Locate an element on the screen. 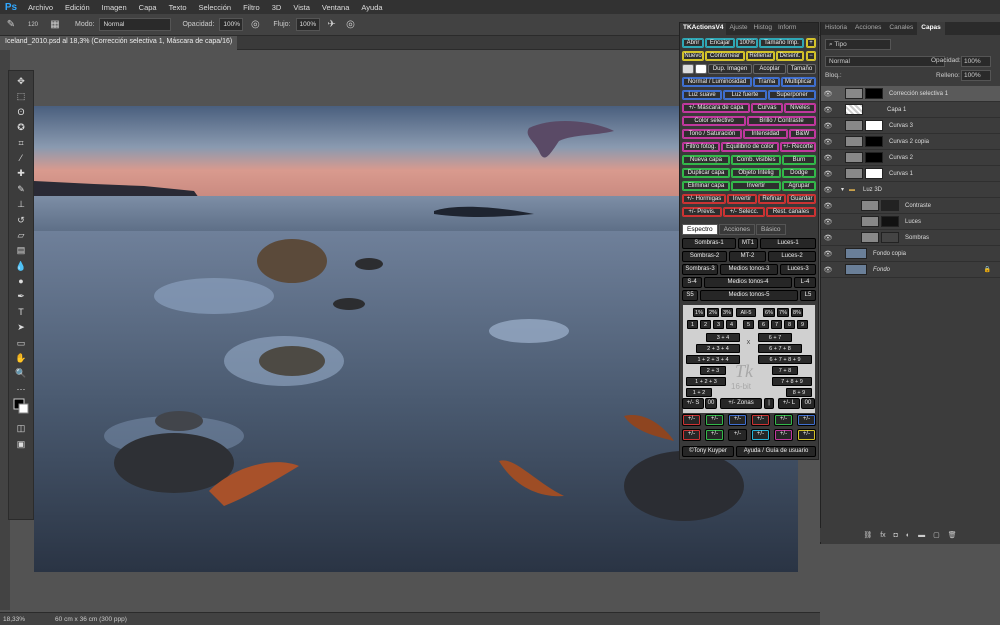  menu-filtro: Filtro is located at coordinates (251, 7).